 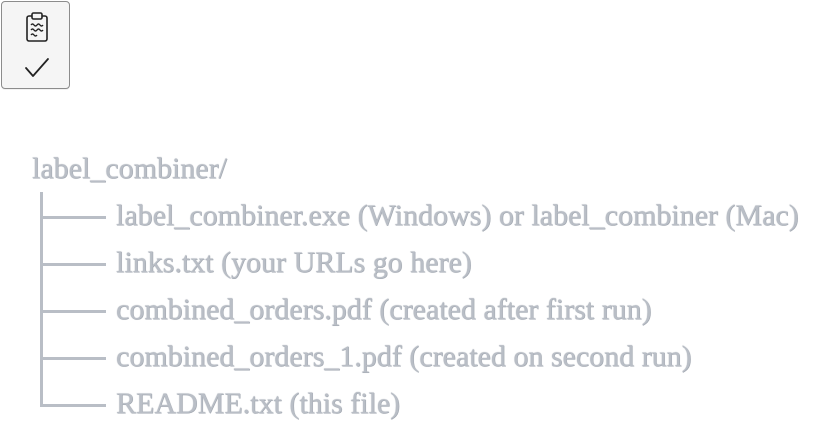 What do you see at coordinates (258, 403) in the screenshot?
I see `tree-item-label: README.txt (this file)` at bounding box center [258, 403].